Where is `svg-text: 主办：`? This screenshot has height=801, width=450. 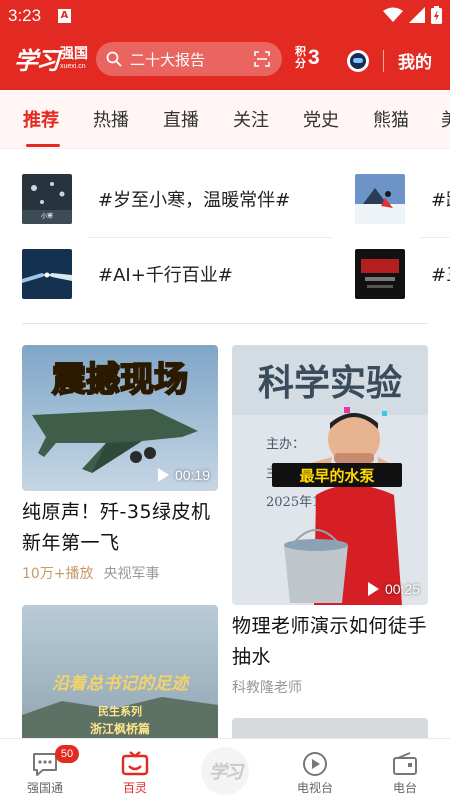
svg-text: 主办： is located at coordinates (285, 444).